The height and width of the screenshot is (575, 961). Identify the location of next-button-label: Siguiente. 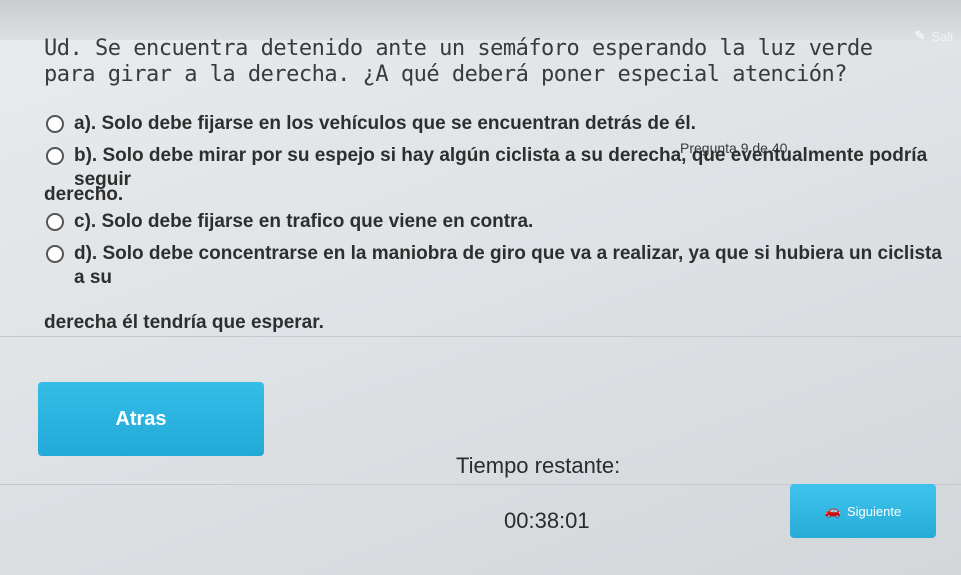
(874, 511).